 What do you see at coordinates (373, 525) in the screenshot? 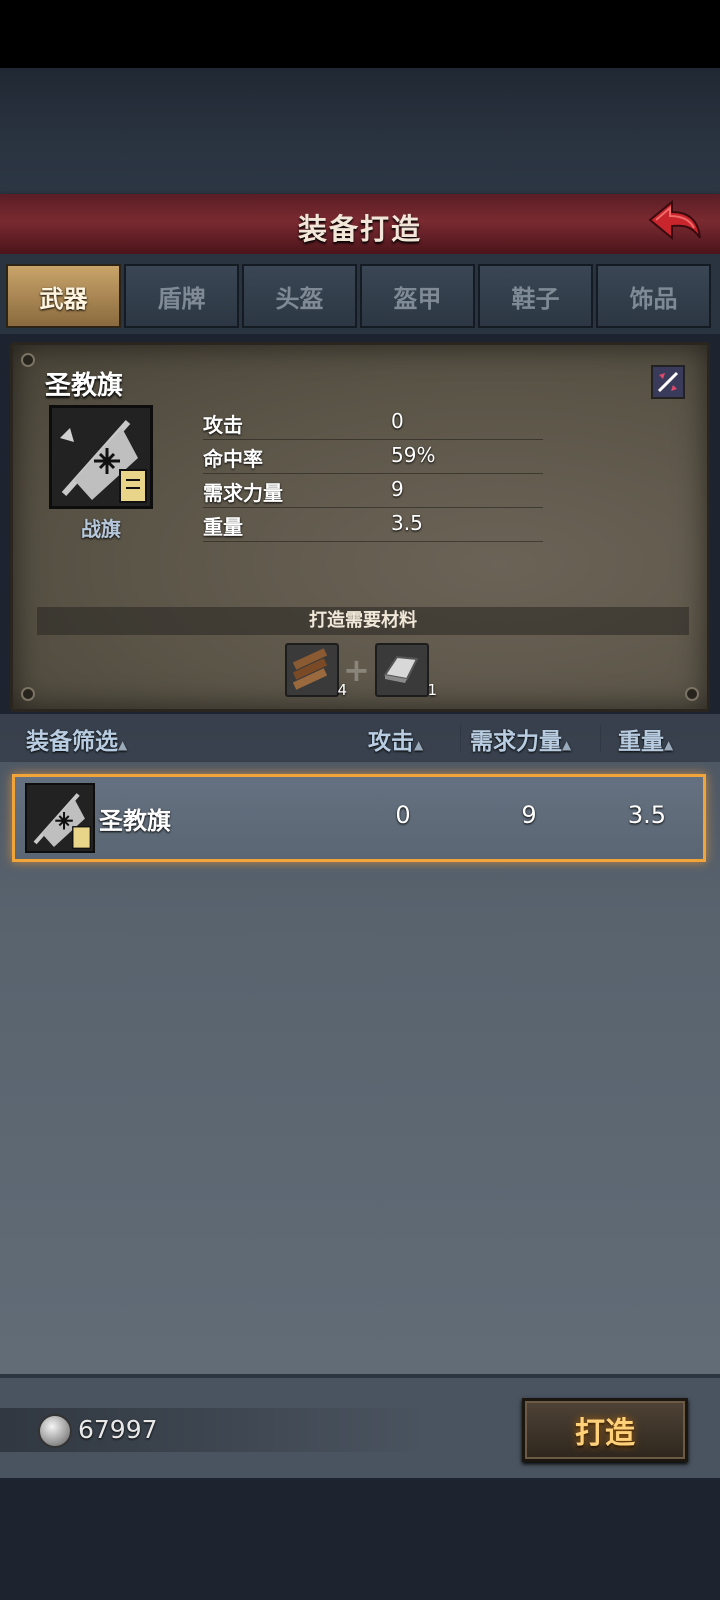
I see `stat-row: 重量 3.5` at bounding box center [373, 525].